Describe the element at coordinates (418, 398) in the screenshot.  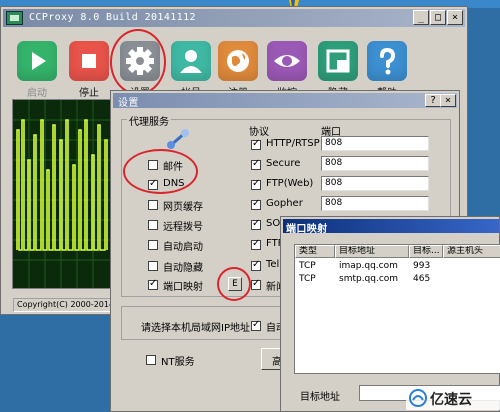
I see `cloud-logo-icon` at that location.